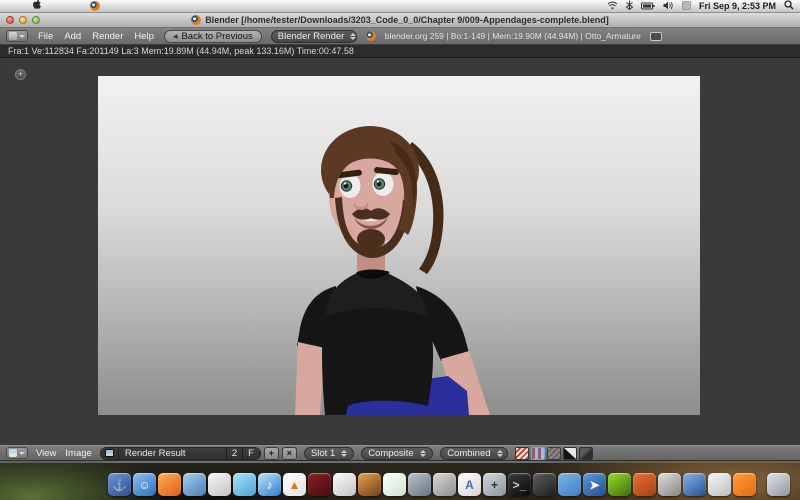  What do you see at coordinates (586, 453) in the screenshot?
I see `image-paint-icon` at bounding box center [586, 453].